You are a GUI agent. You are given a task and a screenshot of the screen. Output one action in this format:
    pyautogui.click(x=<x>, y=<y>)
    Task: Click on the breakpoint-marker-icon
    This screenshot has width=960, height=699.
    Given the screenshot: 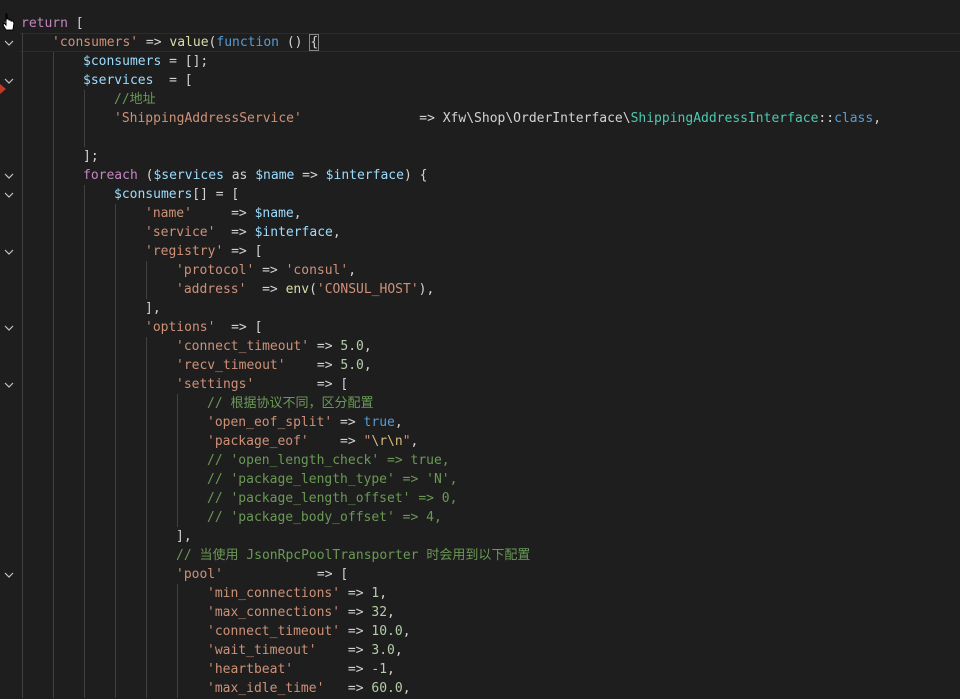 What is the action you would take?
    pyautogui.click(x=3, y=89)
    